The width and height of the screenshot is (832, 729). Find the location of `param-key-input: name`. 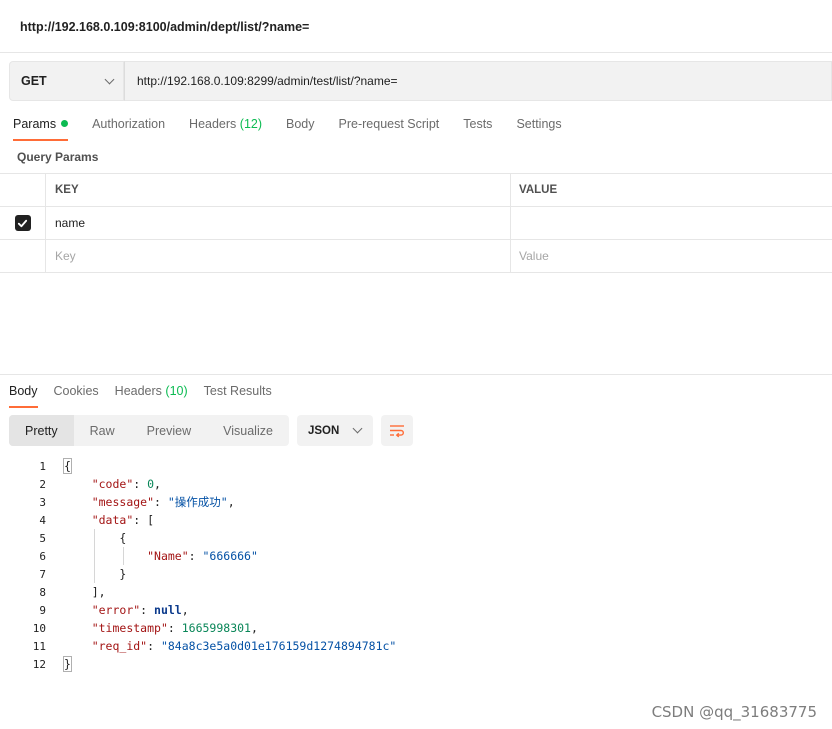

param-key-input: name is located at coordinates (278, 223).